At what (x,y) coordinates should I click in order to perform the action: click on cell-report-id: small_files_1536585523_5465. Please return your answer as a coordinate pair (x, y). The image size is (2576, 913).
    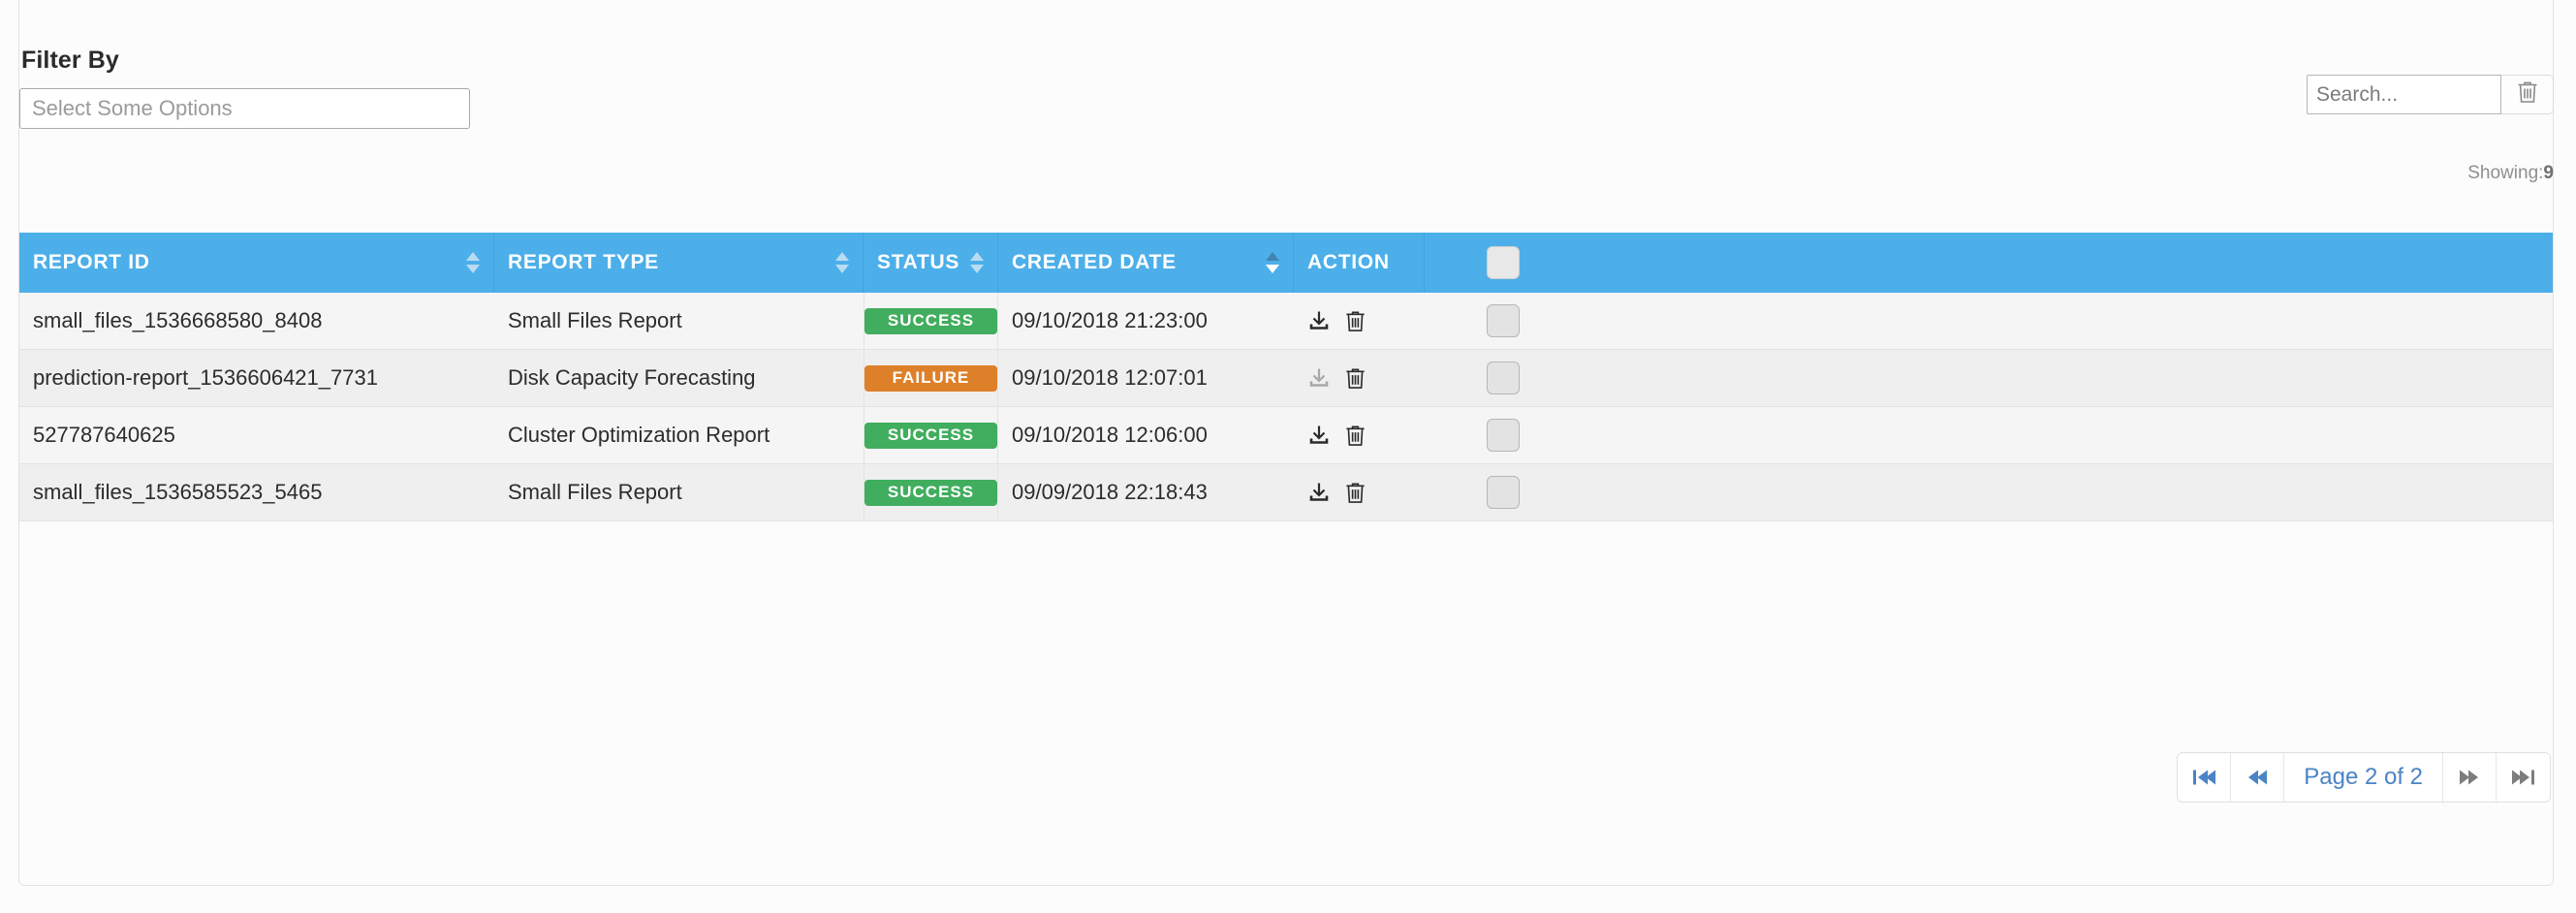
    Looking at the image, I should click on (178, 492).